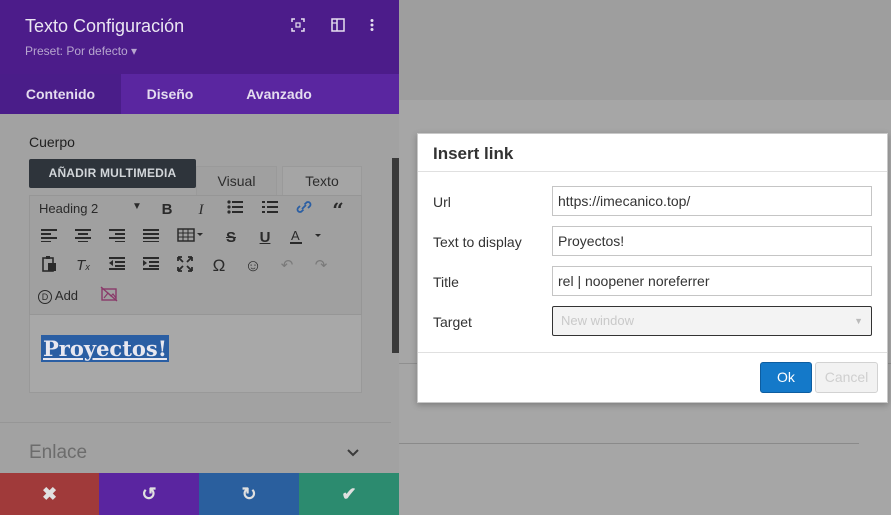 The image size is (891, 515). What do you see at coordinates (712, 321) in the screenshot?
I see `target-select: New window ▼` at bounding box center [712, 321].